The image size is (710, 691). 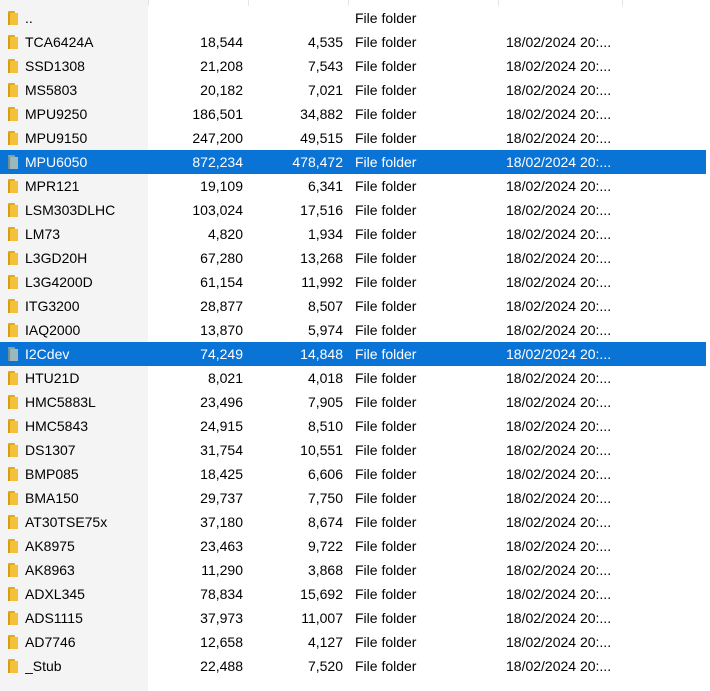 I want to click on folder-count: 34,882, so click(x=321, y=114).